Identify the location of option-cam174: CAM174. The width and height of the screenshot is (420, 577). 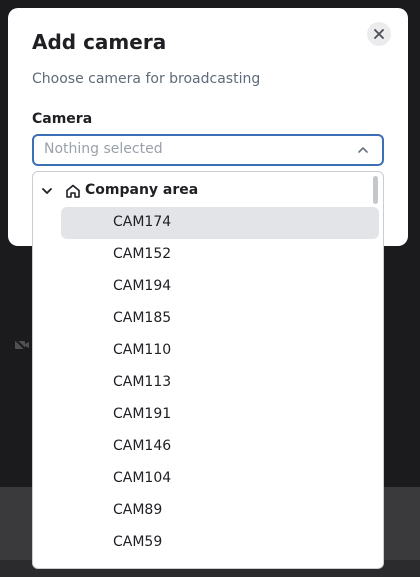
(220, 223).